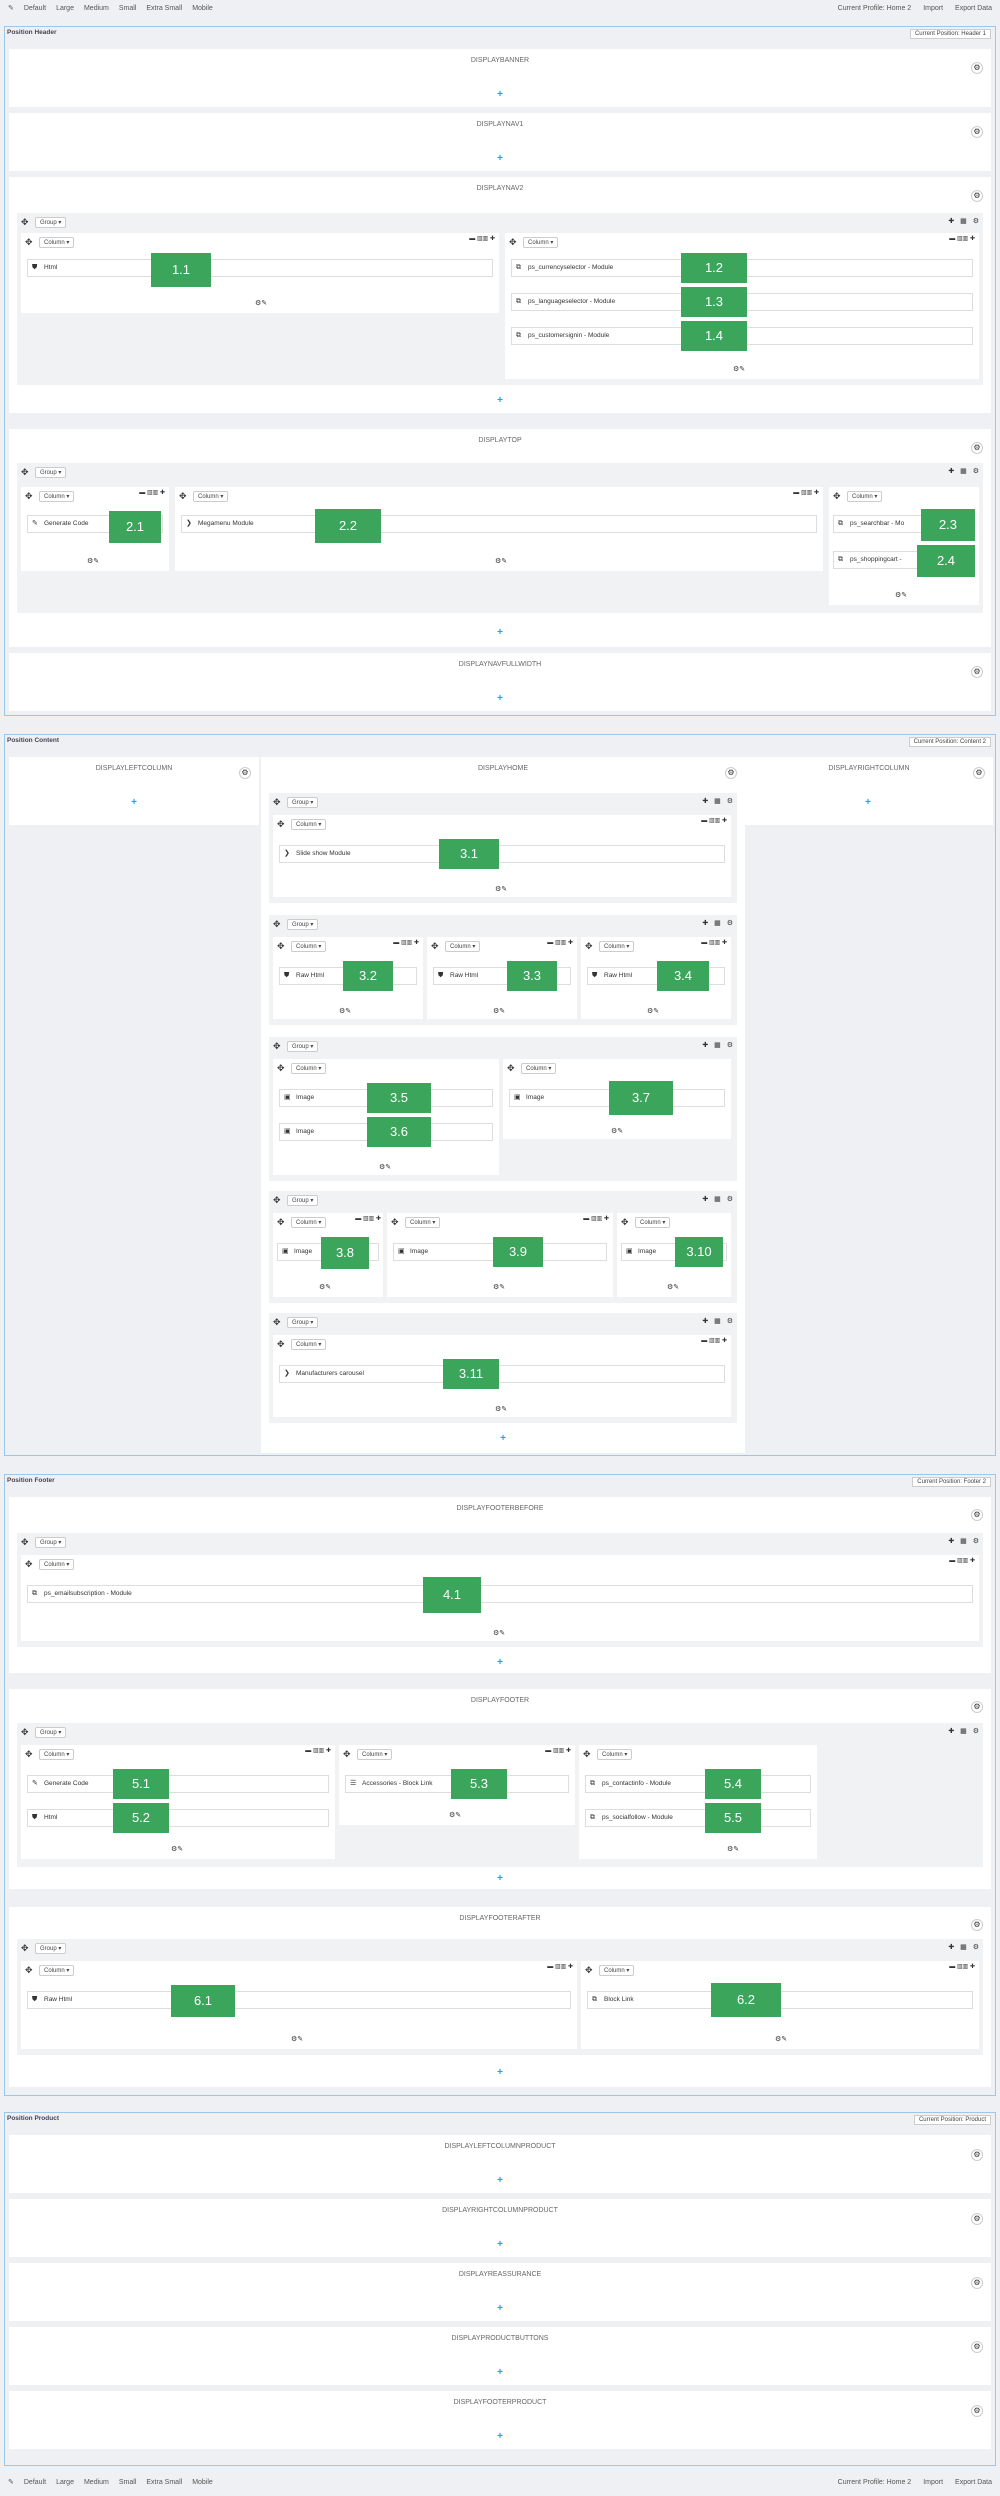  What do you see at coordinates (502, 1374) in the screenshot?
I see `module-manufacturers-carousel: ❯ Manufacturers carousel` at bounding box center [502, 1374].